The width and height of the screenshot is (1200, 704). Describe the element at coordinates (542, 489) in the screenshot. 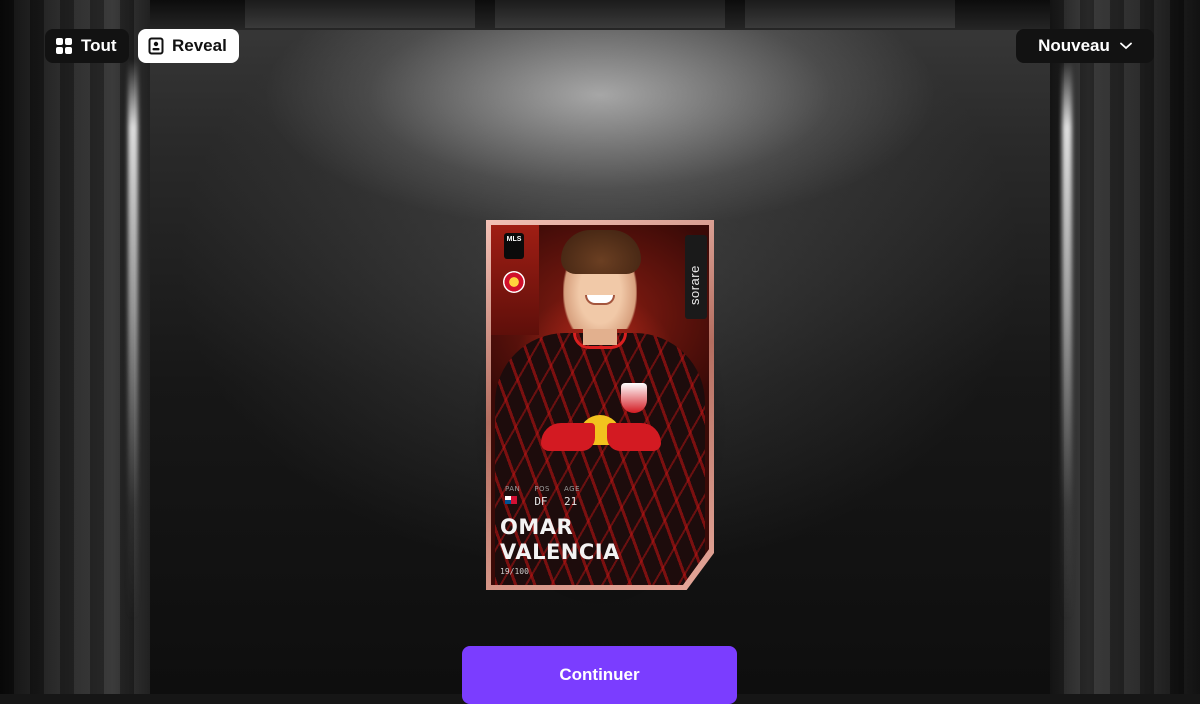

I see `stat-label: POS` at that location.